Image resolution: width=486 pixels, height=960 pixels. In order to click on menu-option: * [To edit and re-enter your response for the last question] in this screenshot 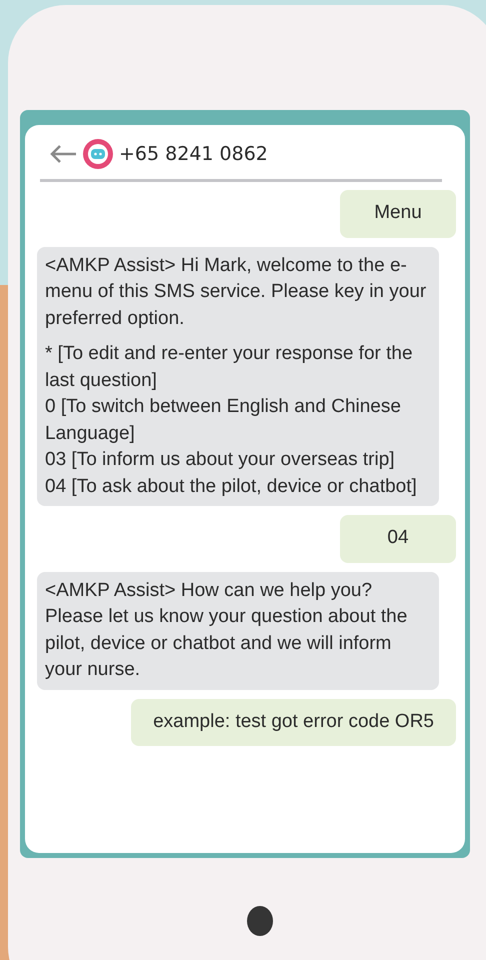, I will do `click(238, 367)`.